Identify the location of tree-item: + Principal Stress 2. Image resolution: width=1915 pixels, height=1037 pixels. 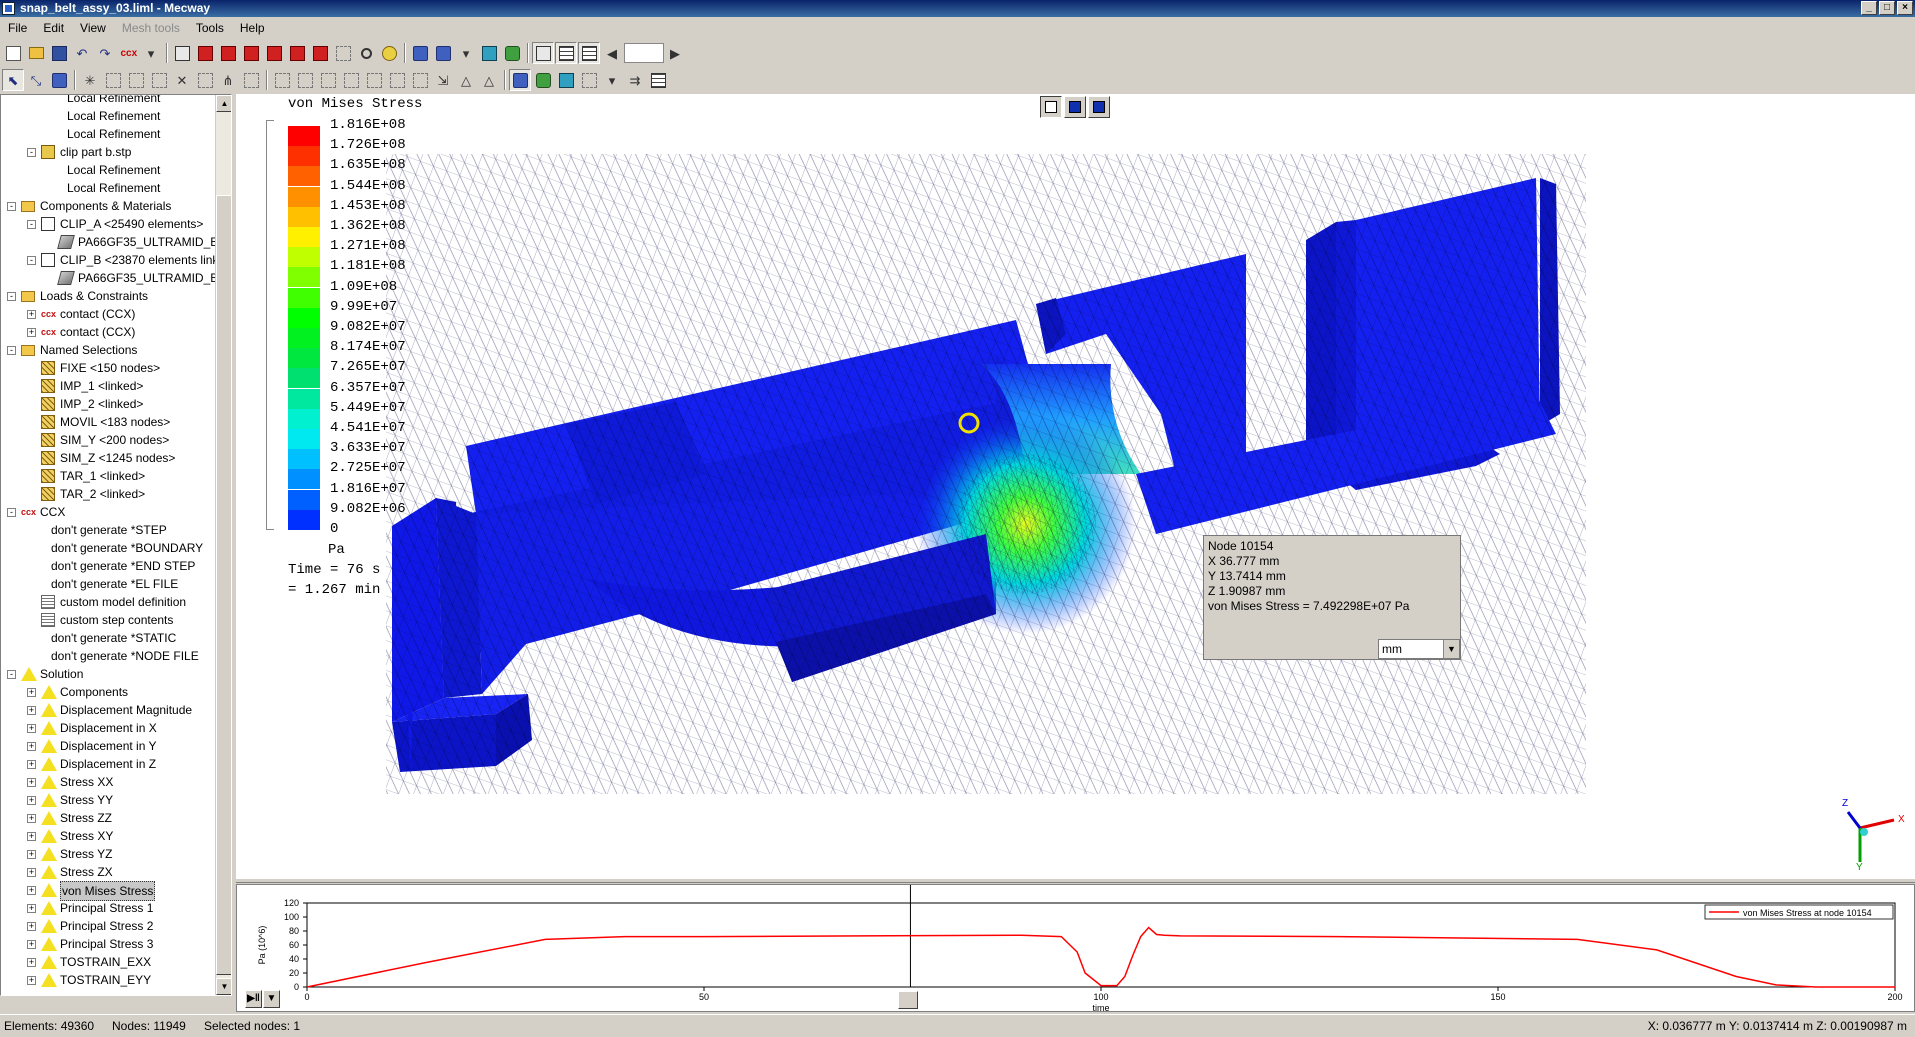
(108, 926).